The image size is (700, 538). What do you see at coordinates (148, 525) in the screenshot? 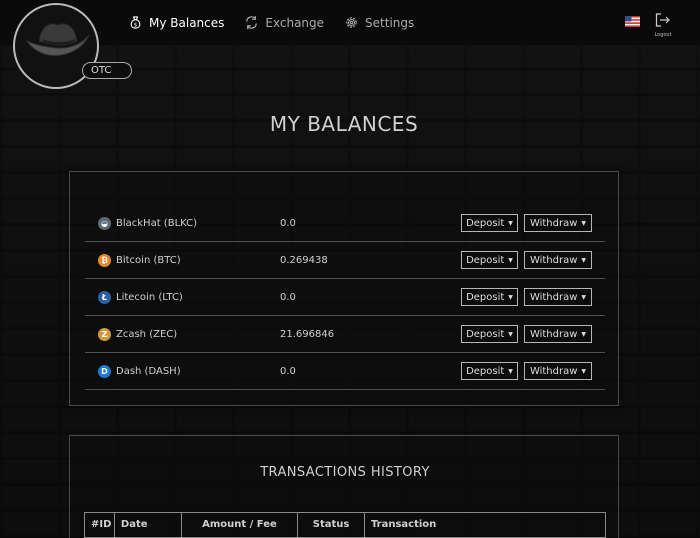
I see `column-header-date: Date` at bounding box center [148, 525].